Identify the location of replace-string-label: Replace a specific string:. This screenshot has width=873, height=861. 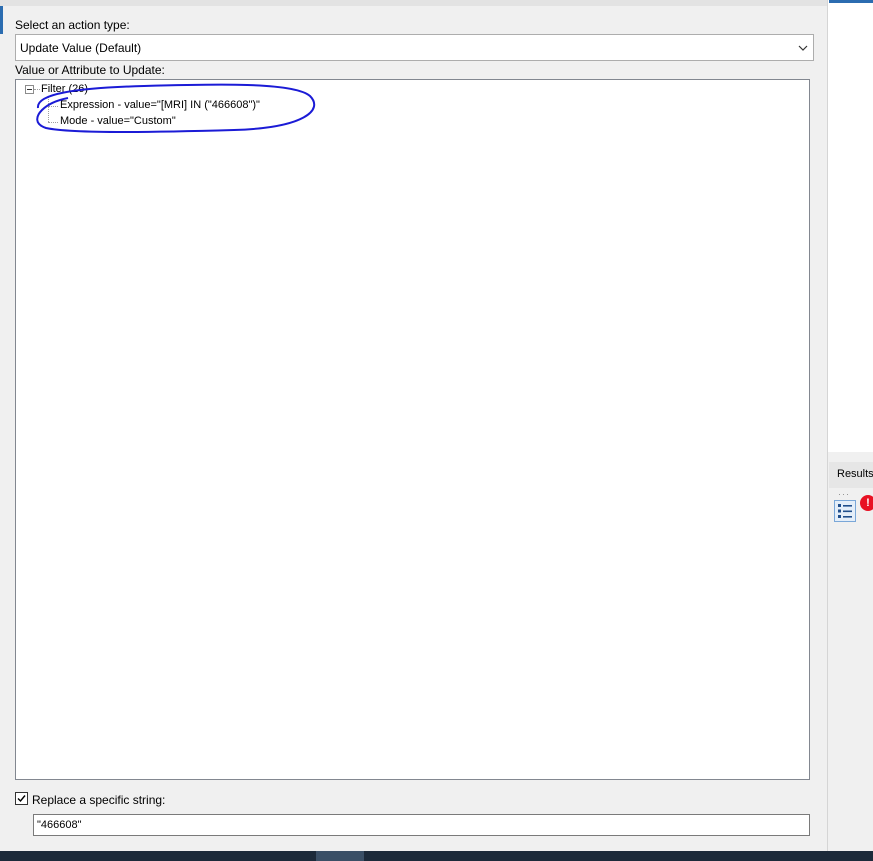
(99, 800).